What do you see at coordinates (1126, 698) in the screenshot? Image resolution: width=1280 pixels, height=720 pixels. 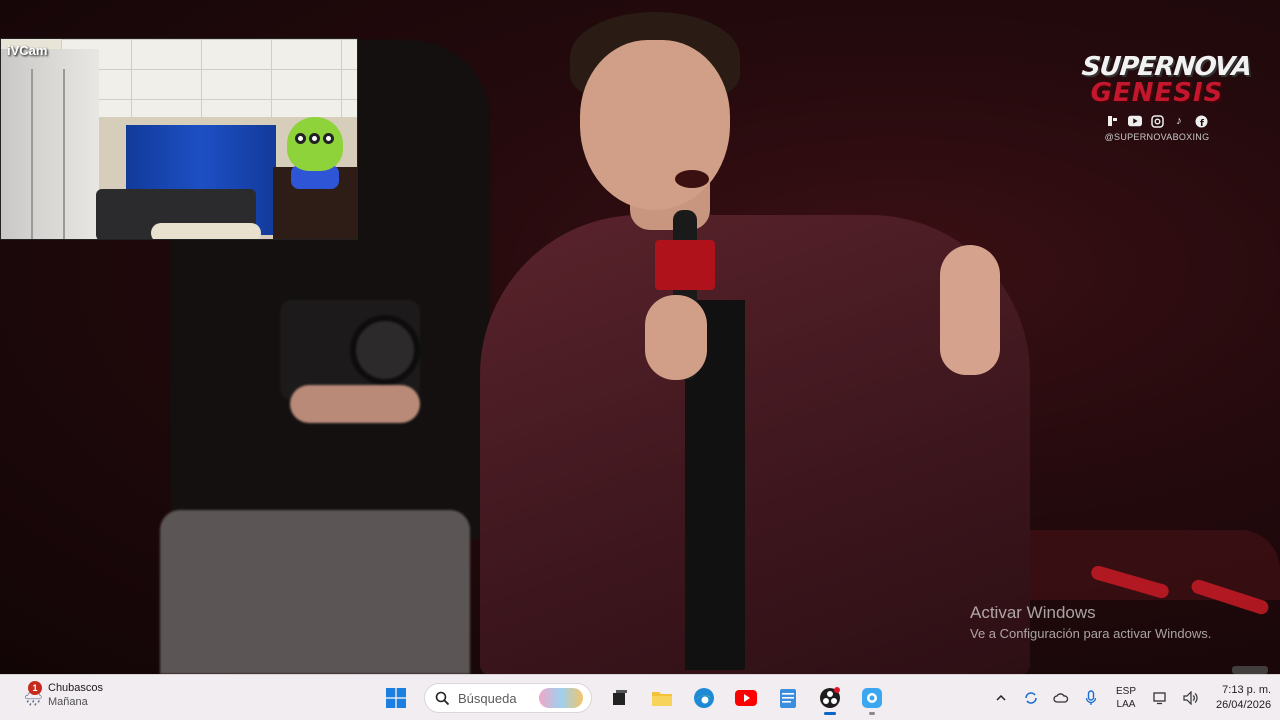 I see `input-language-button: ESP LAA` at bounding box center [1126, 698].